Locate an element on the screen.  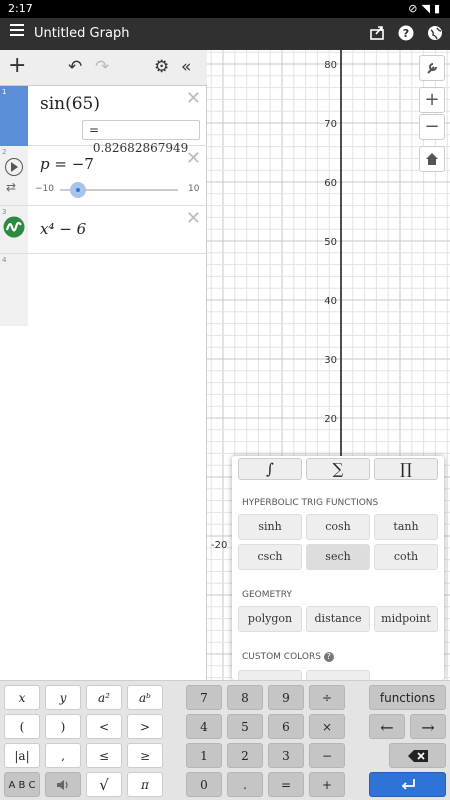
slider-min: −10 is located at coordinates (44, 189).